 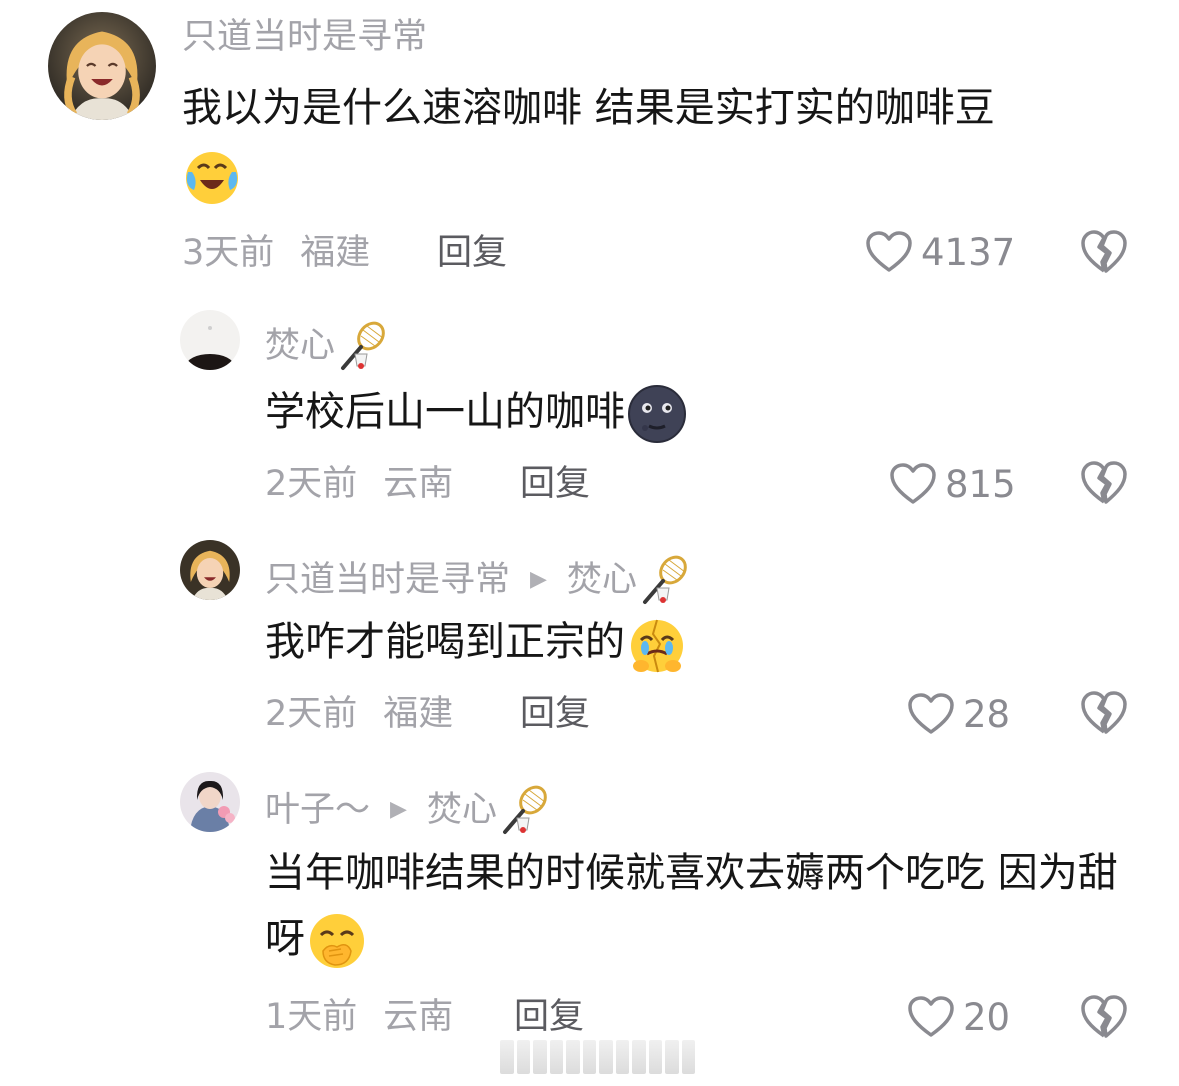 What do you see at coordinates (337, 941) in the screenshot?
I see `hand-over-mouth-emoji-icon` at bounding box center [337, 941].